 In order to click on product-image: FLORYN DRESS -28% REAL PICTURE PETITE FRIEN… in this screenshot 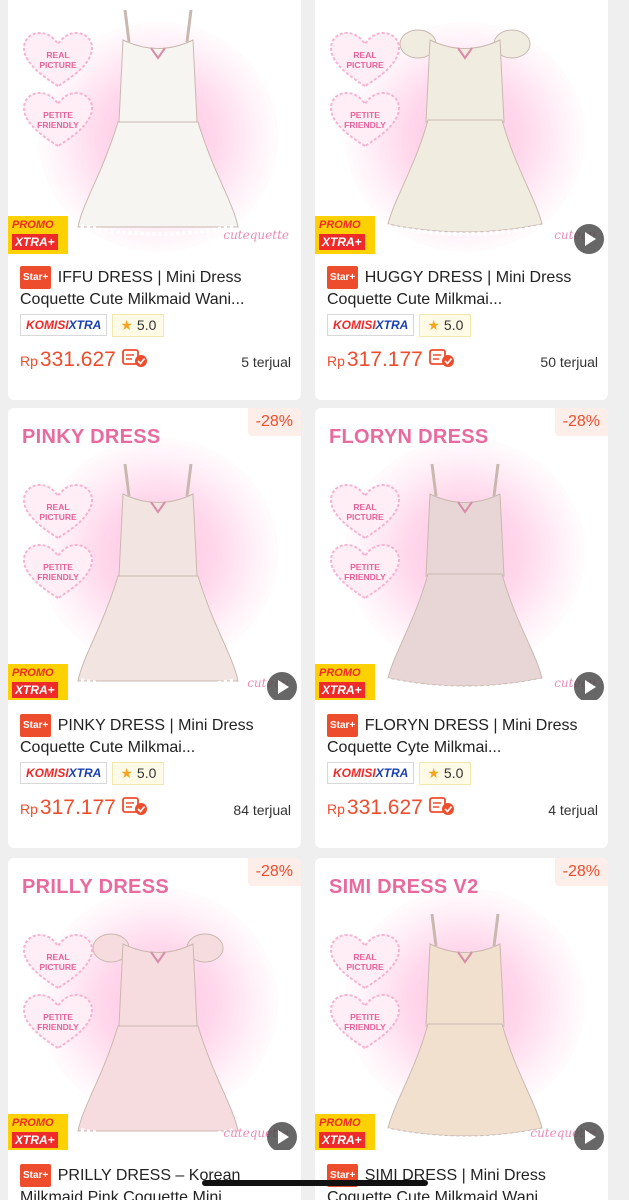, I will do `click(461, 554)`.